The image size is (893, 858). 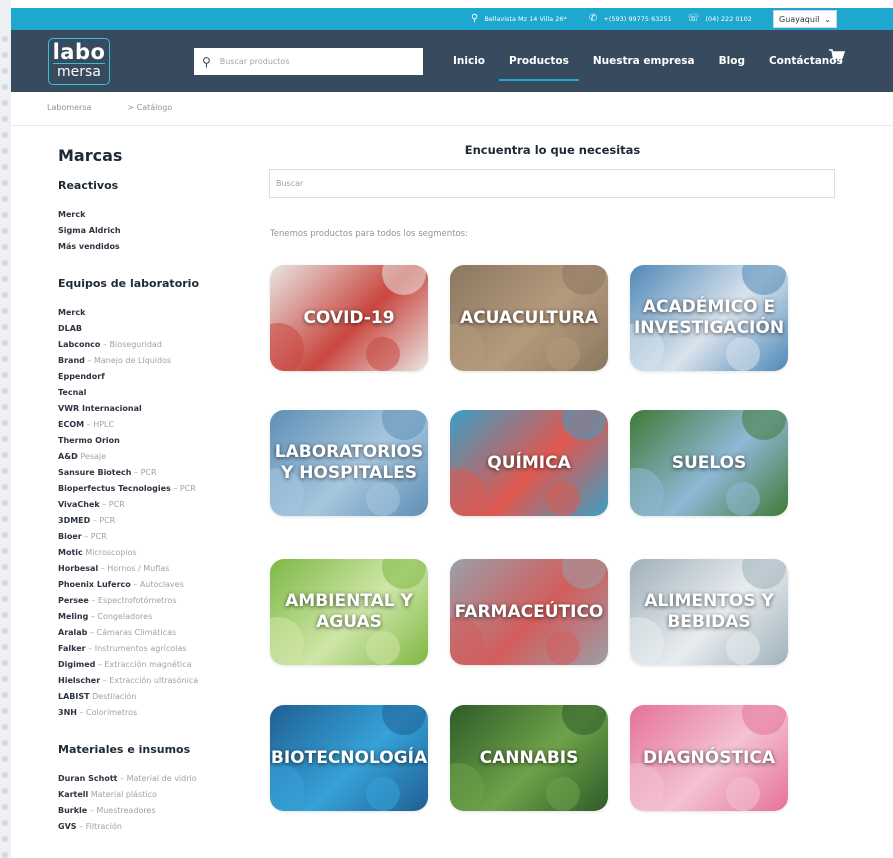 I want to click on segment-tile: BIOTECNOLOGÍA, so click(x=349, y=758).